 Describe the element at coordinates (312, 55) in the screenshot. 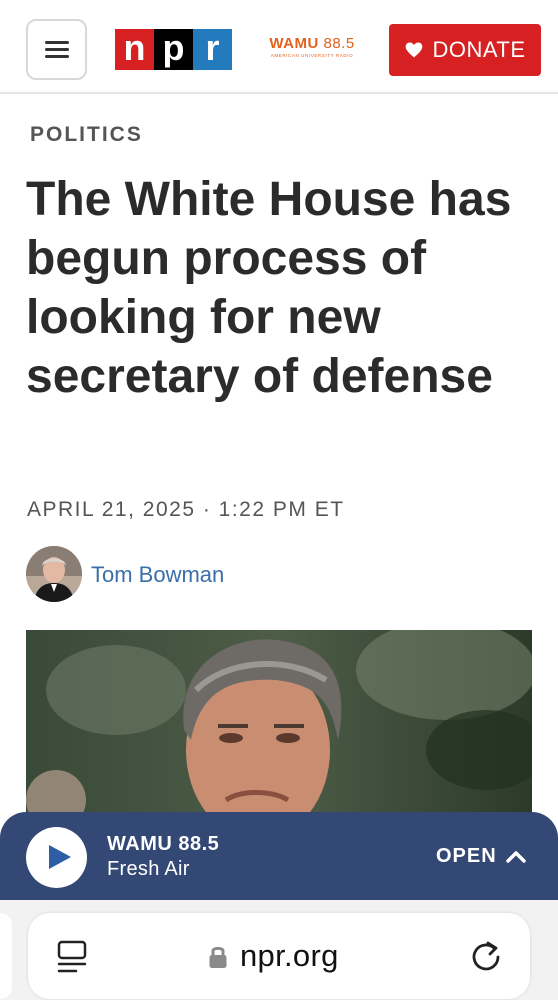

I see `wamu-logo-tagline: AMERICAN UNIVERSITY RADIO` at that location.